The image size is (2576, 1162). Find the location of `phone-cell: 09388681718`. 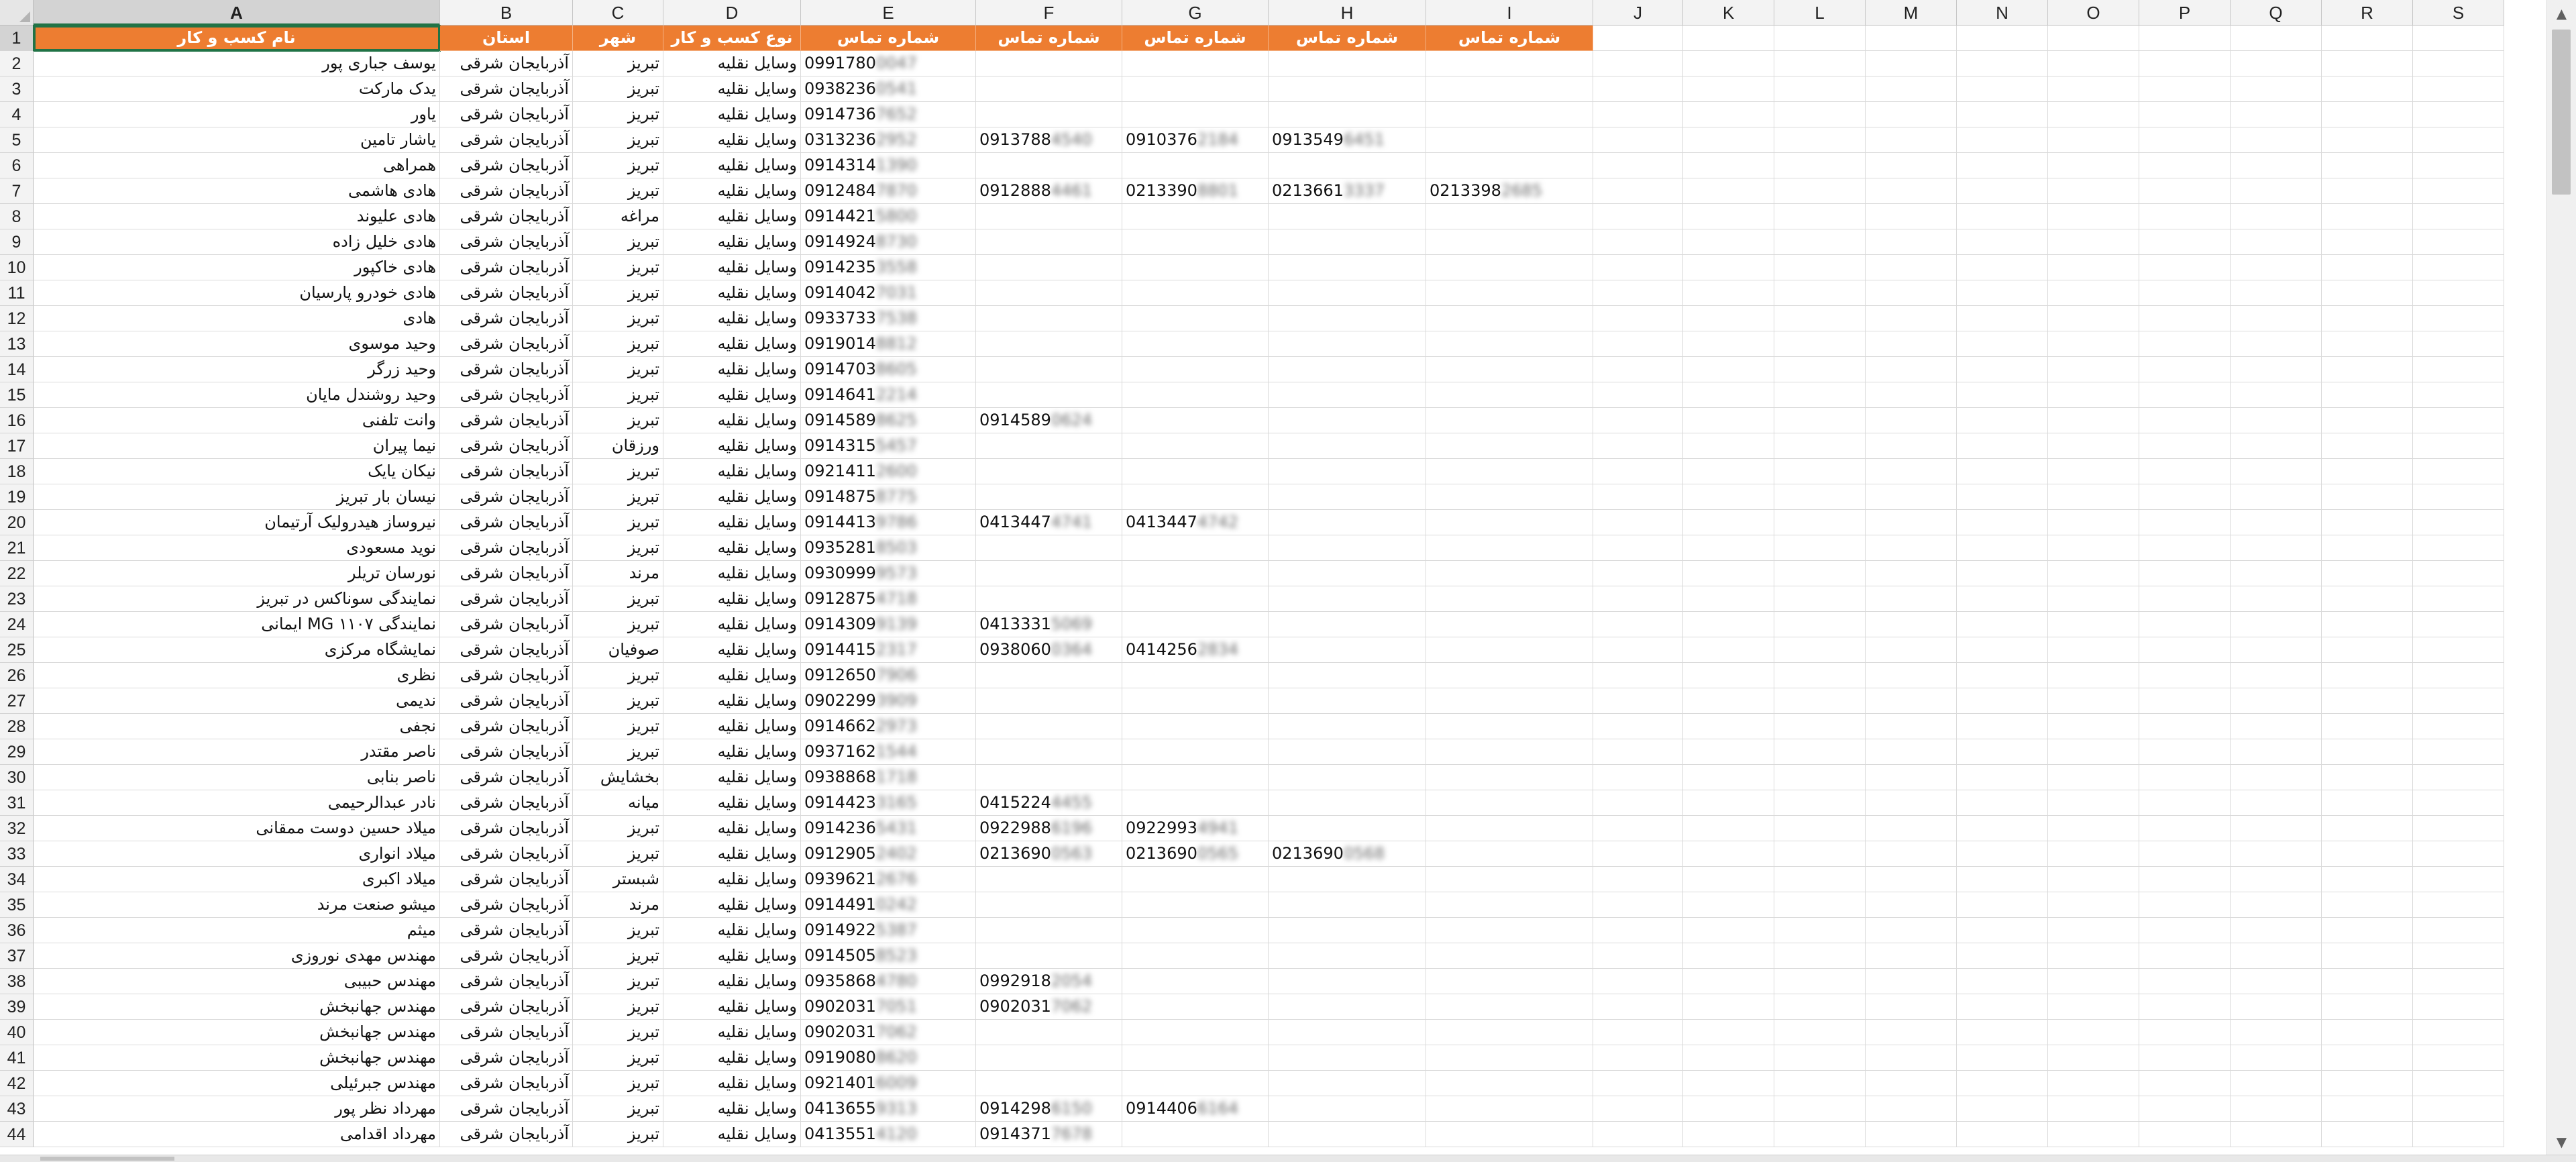

phone-cell: 09388681718 is located at coordinates (888, 778).